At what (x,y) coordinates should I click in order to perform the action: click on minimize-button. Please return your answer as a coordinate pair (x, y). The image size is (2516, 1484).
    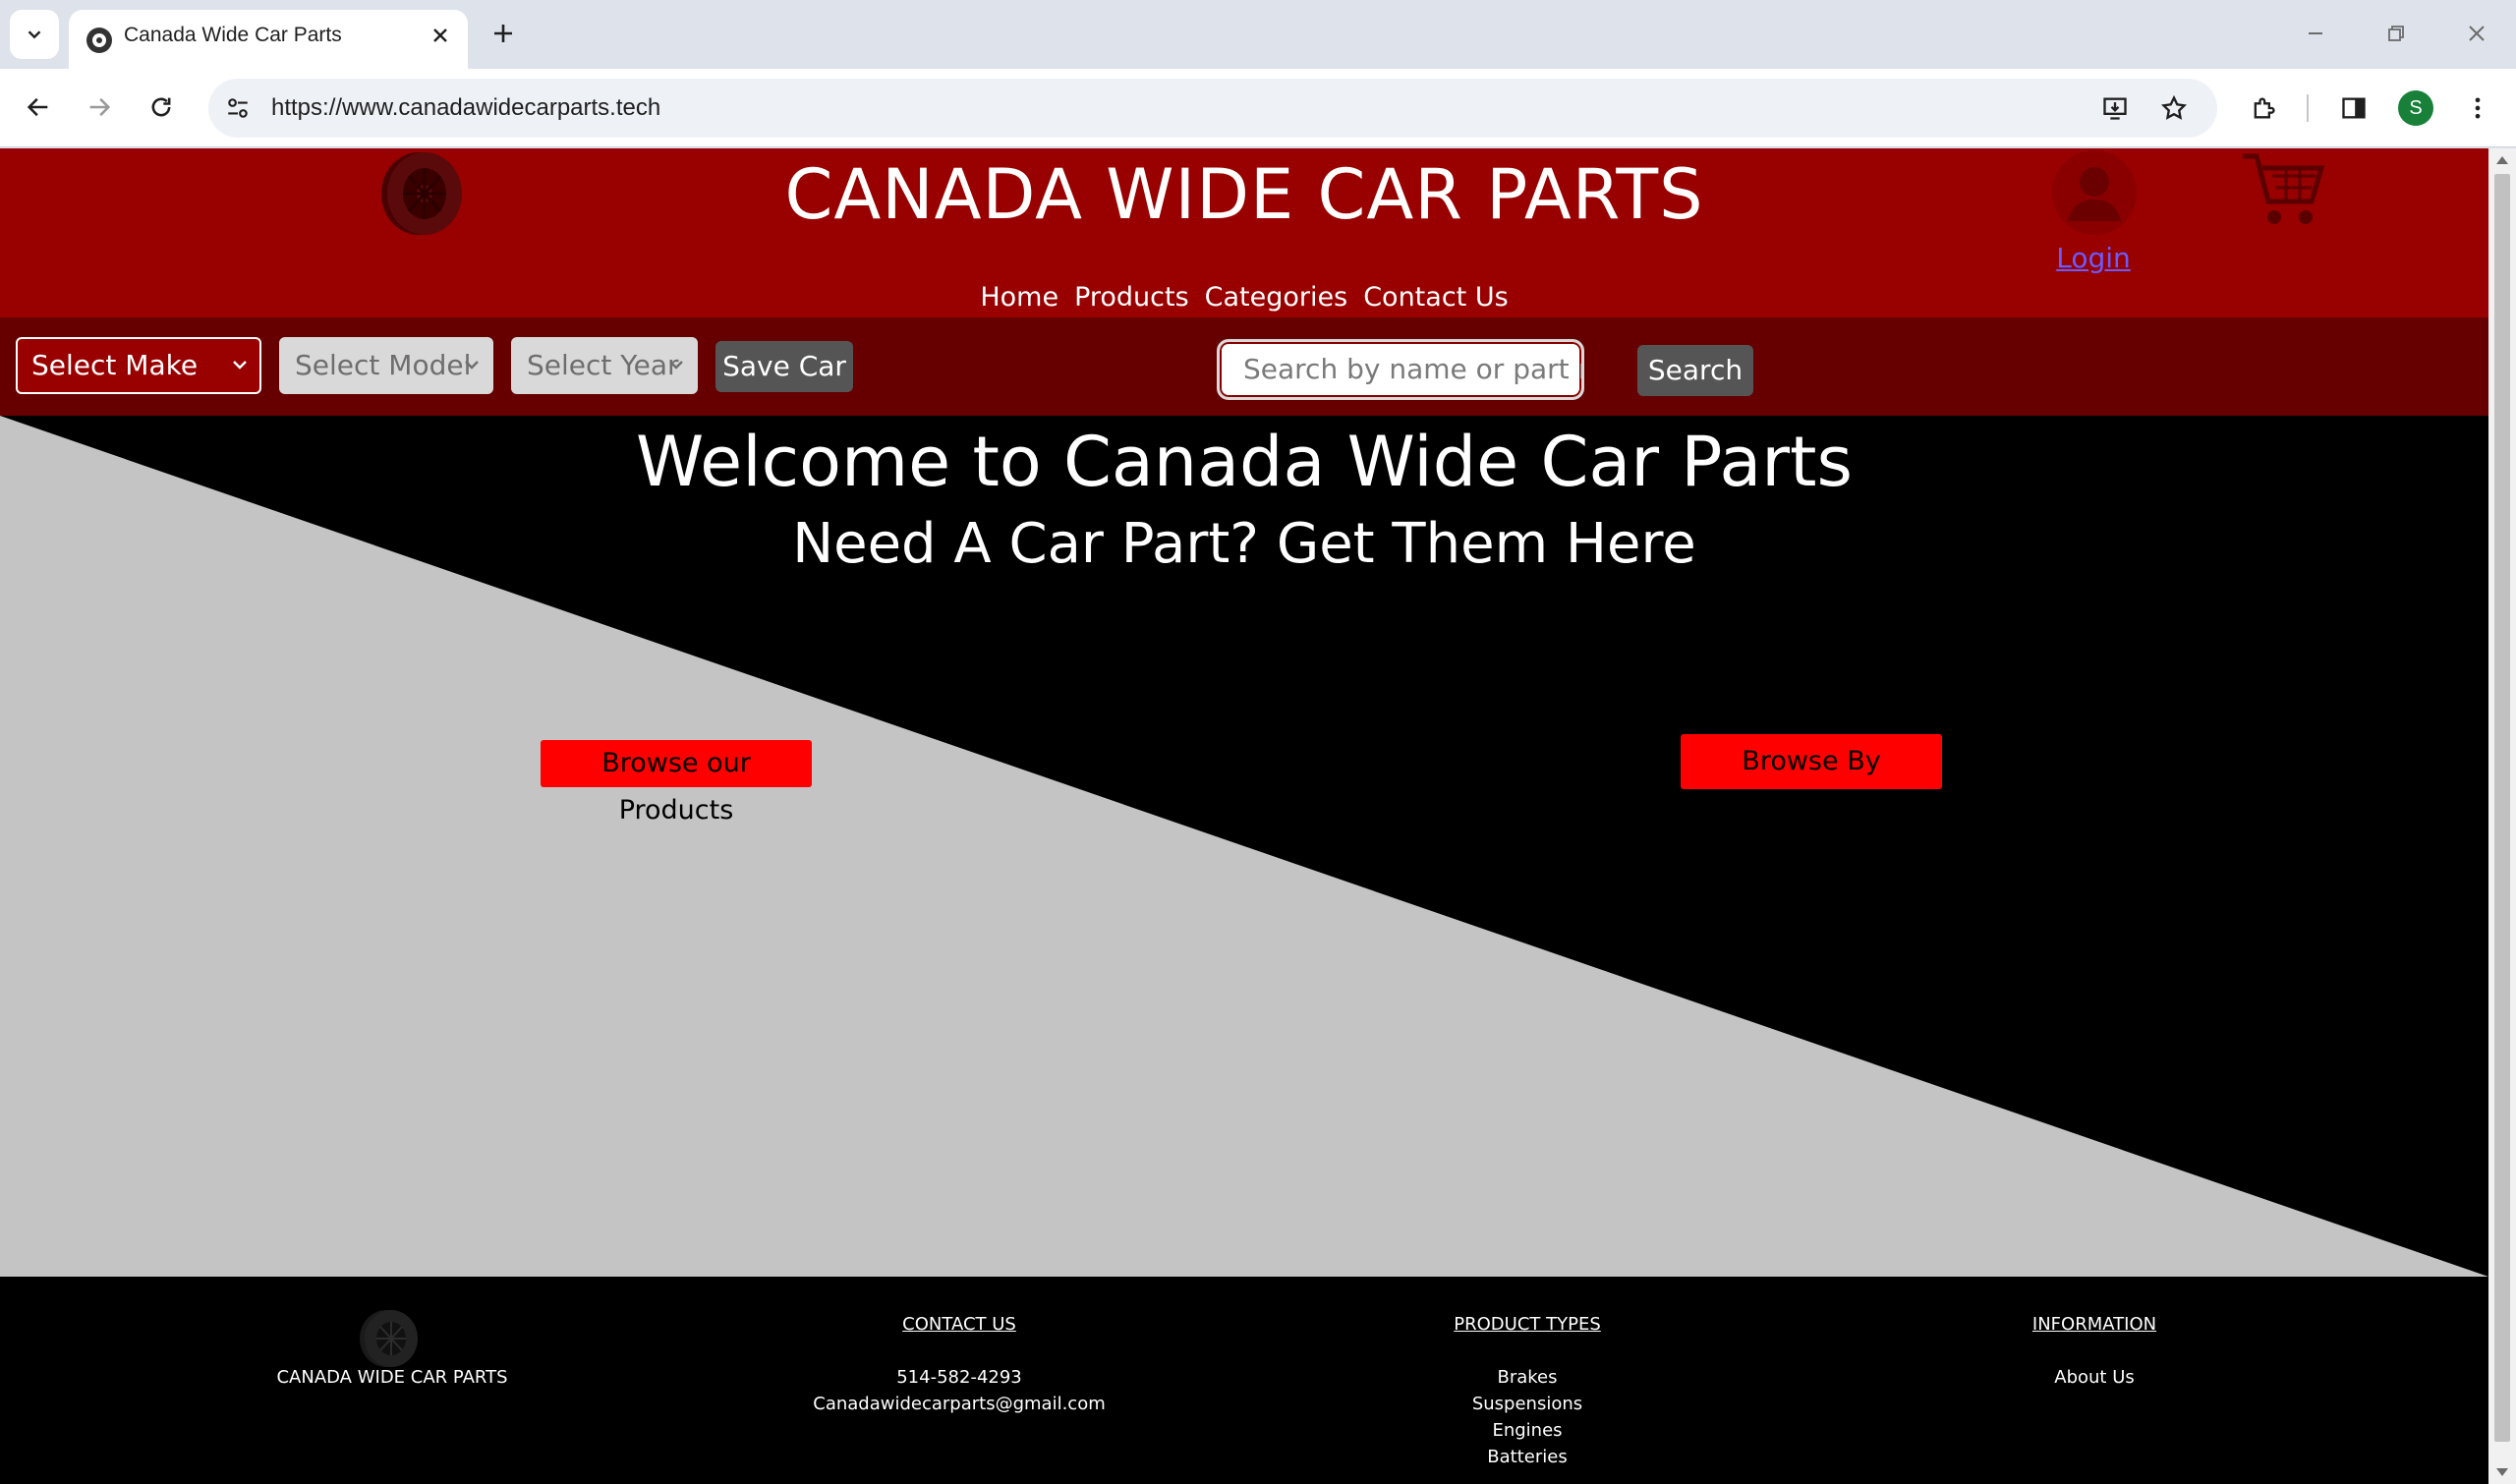
    Looking at the image, I should click on (2315, 33).